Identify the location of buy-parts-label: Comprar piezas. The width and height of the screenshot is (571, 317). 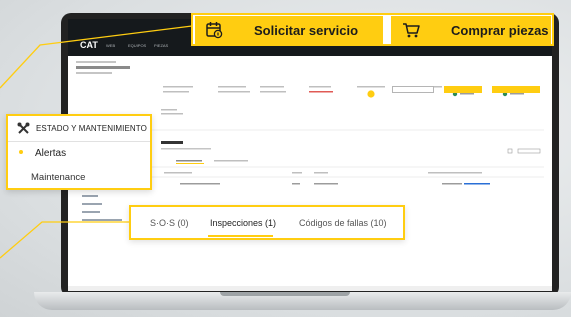
(500, 30).